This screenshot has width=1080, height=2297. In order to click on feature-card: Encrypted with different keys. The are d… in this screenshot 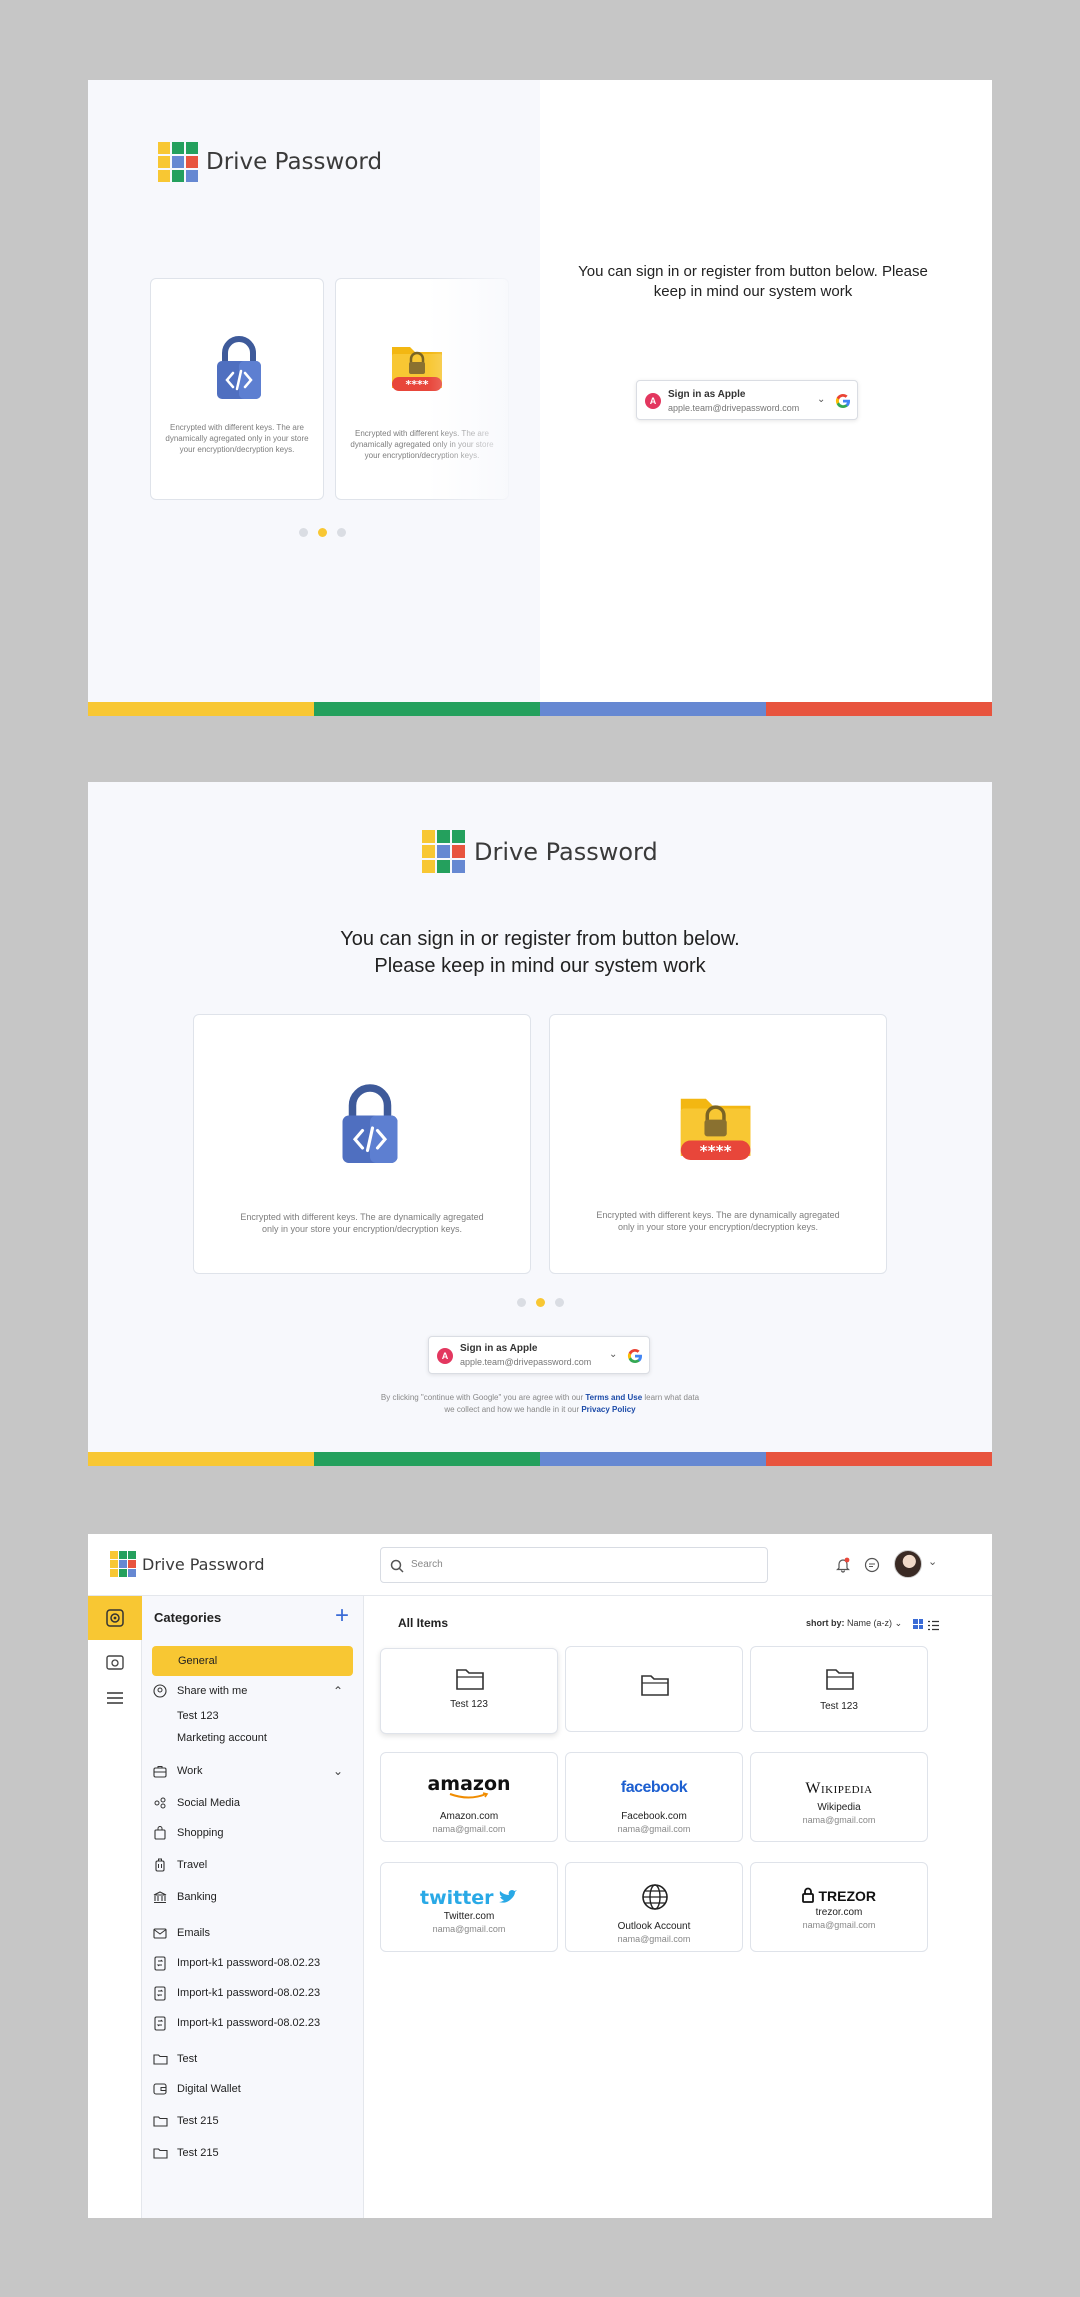, I will do `click(237, 389)`.